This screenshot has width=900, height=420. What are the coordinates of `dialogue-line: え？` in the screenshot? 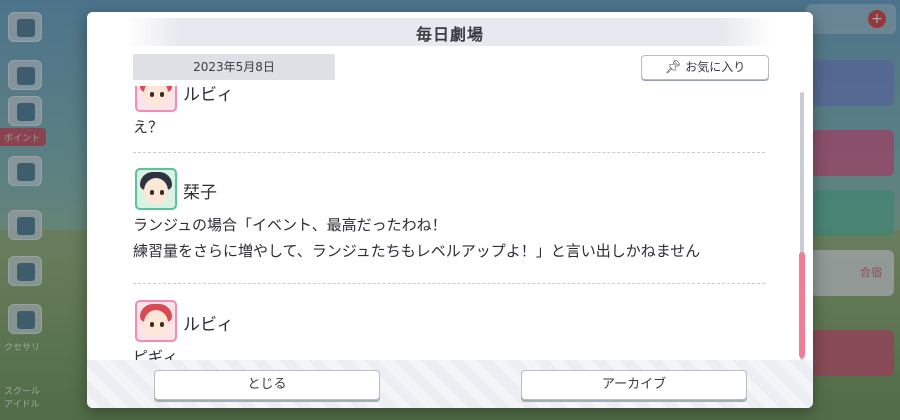 It's located at (148, 127).